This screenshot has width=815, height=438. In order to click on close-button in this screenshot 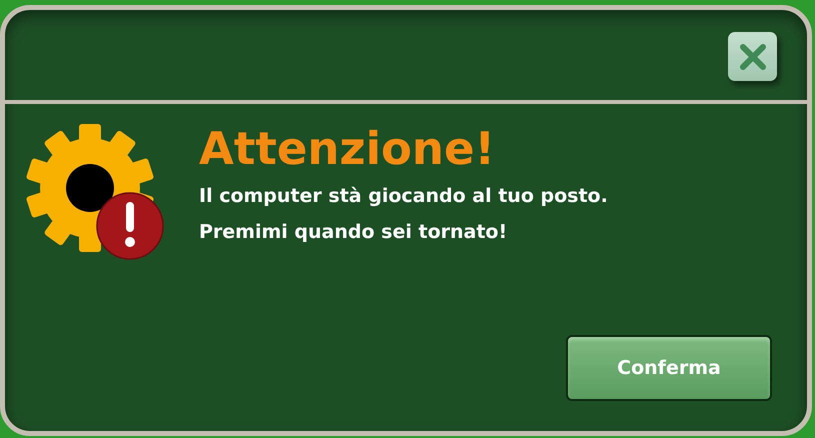, I will do `click(752, 56)`.